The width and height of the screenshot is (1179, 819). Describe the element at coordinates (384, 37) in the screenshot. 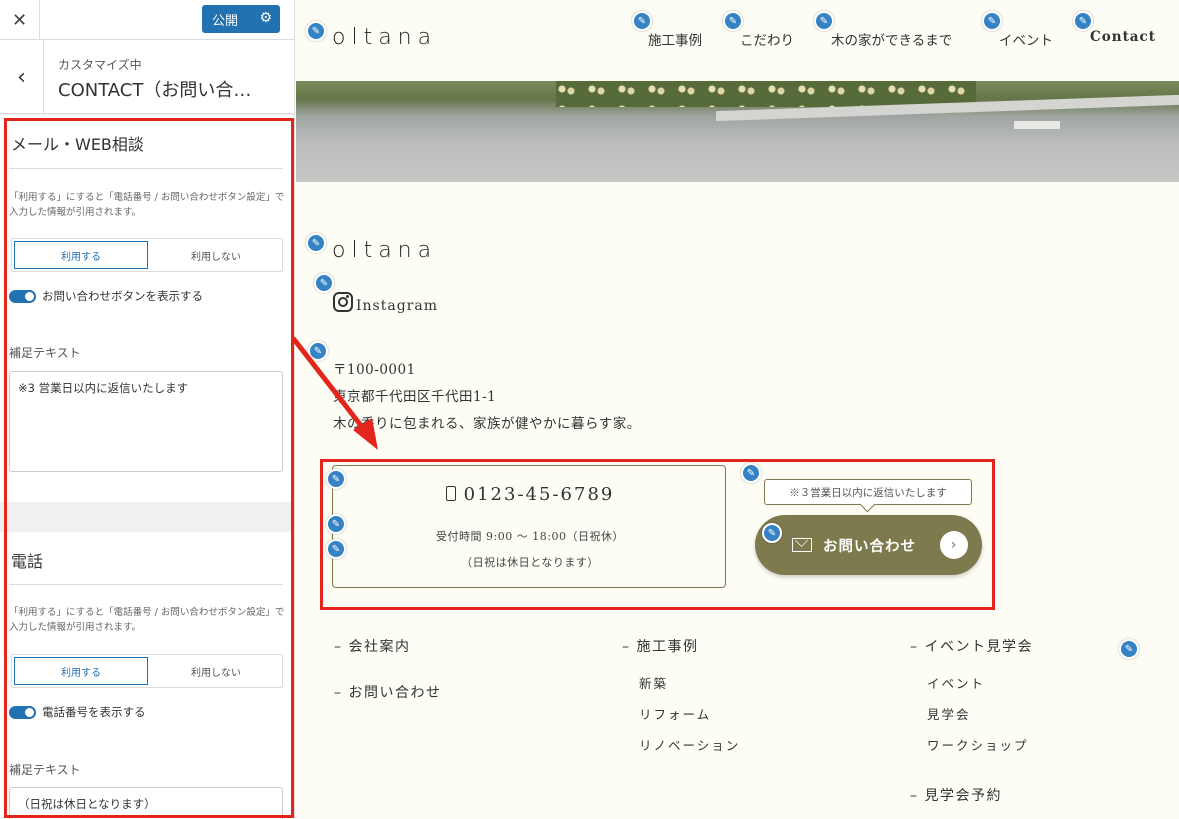

I see `site-logo: oltana` at that location.